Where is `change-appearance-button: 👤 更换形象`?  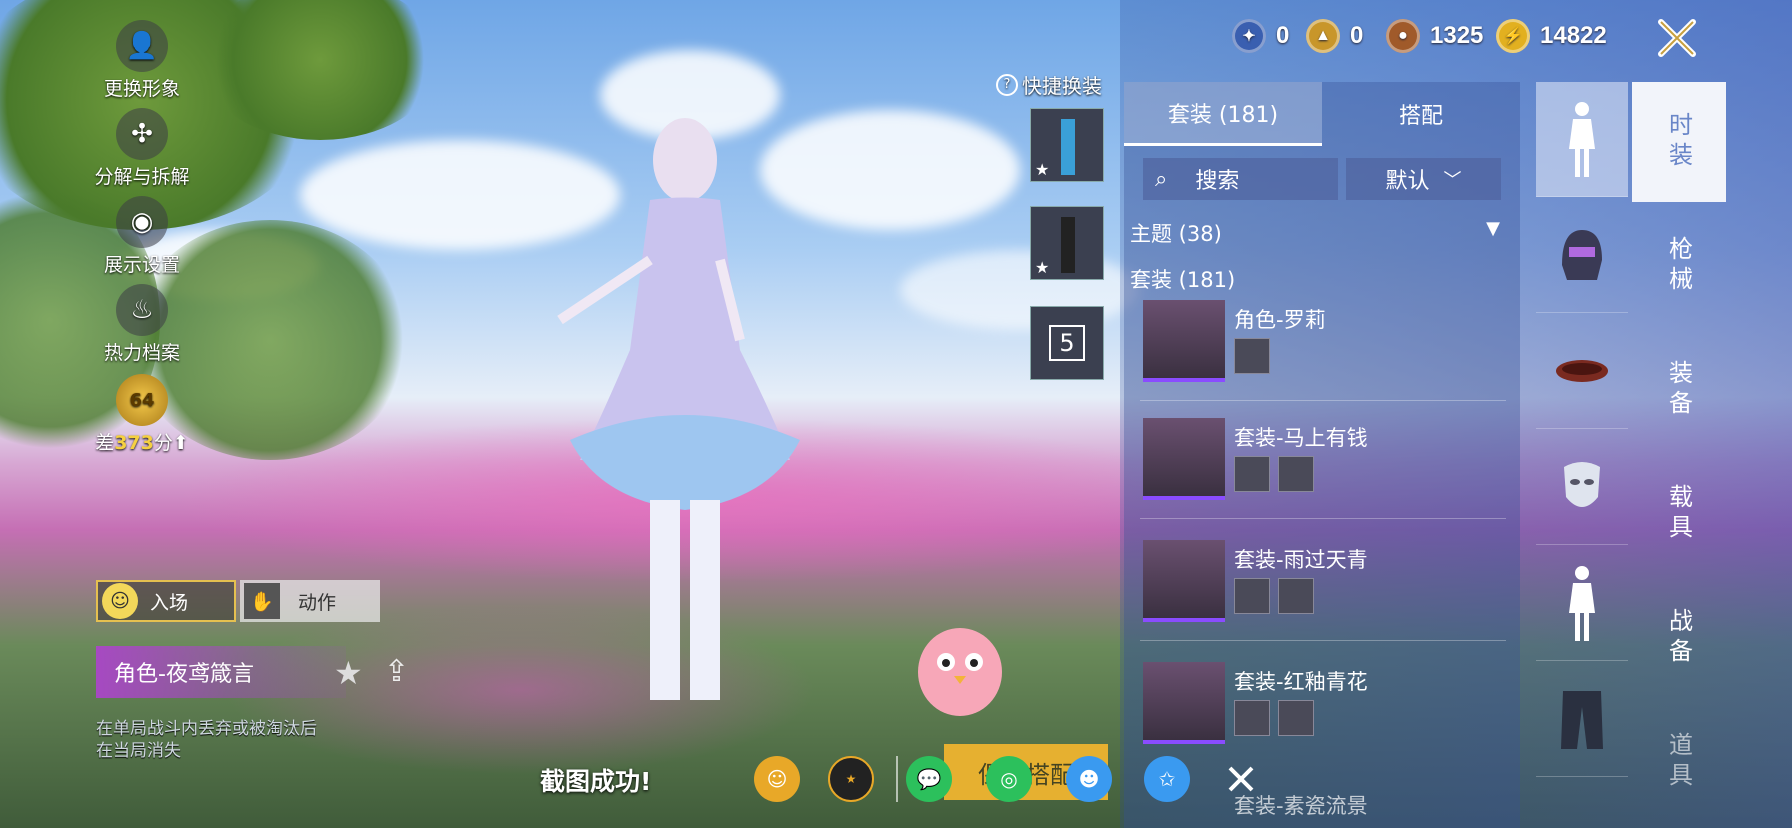 change-appearance-button: 👤 更换形象 is located at coordinates (142, 60).